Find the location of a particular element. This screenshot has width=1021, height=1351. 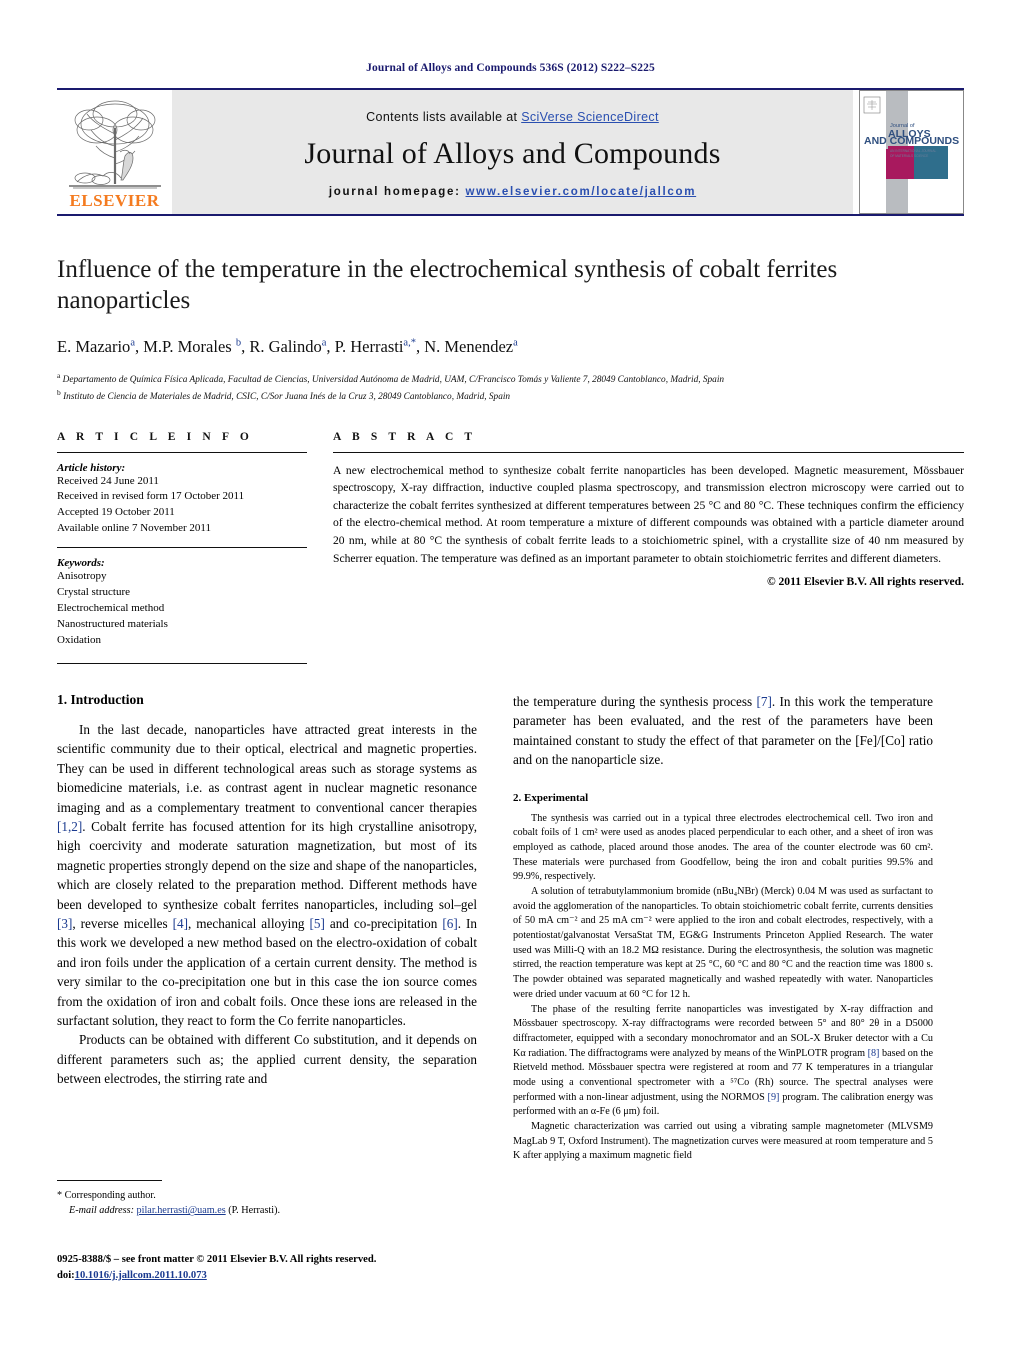

abstract-heading: A B S T R A C T is located at coordinates (405, 436).